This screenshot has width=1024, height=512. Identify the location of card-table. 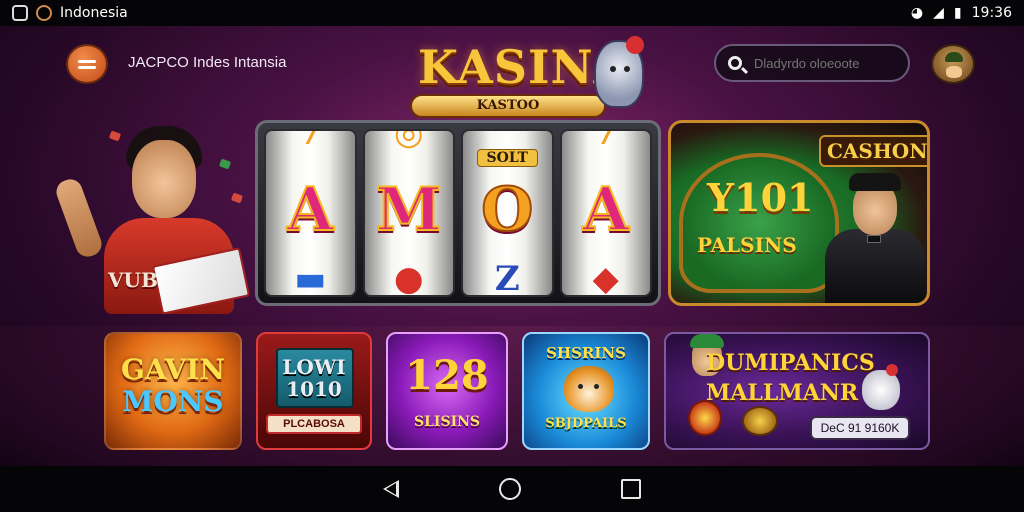
(759, 223).